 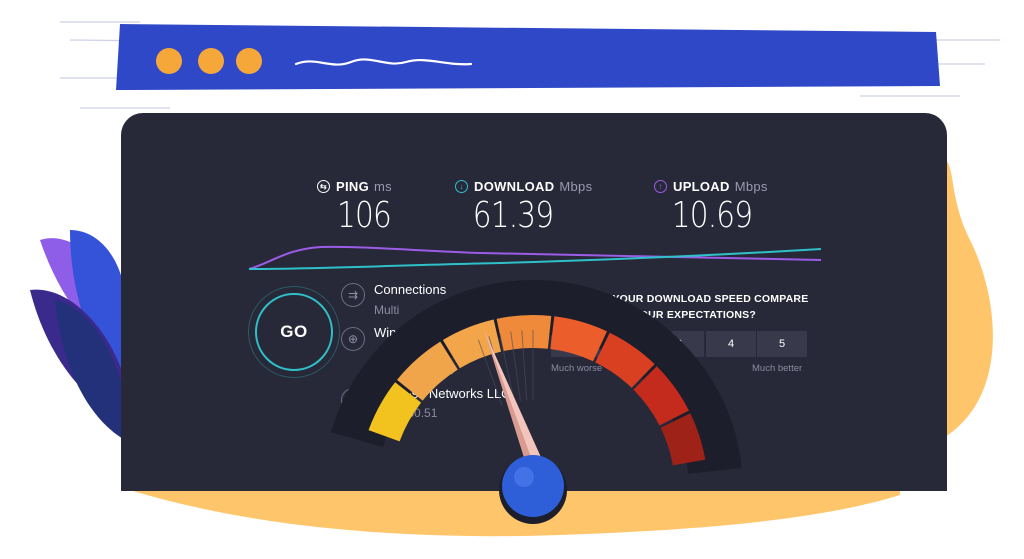 I want to click on browser-top-bar, so click(x=528, y=55).